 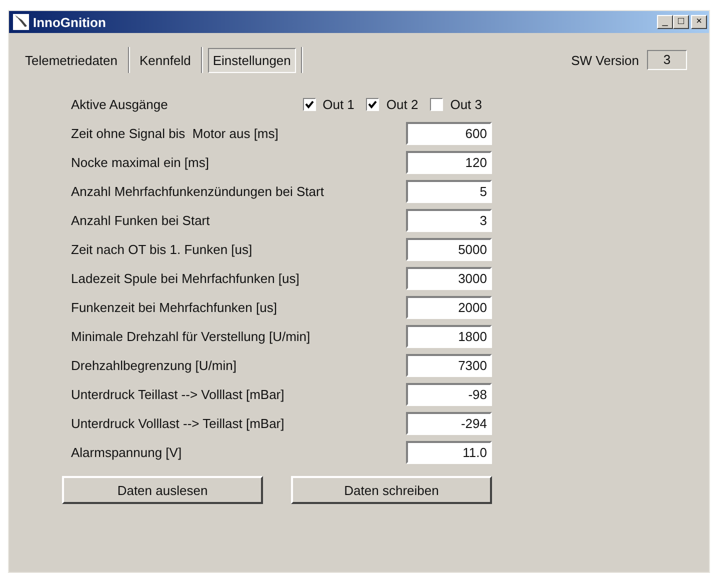 I want to click on window-title: InnoGnition, so click(x=70, y=22).